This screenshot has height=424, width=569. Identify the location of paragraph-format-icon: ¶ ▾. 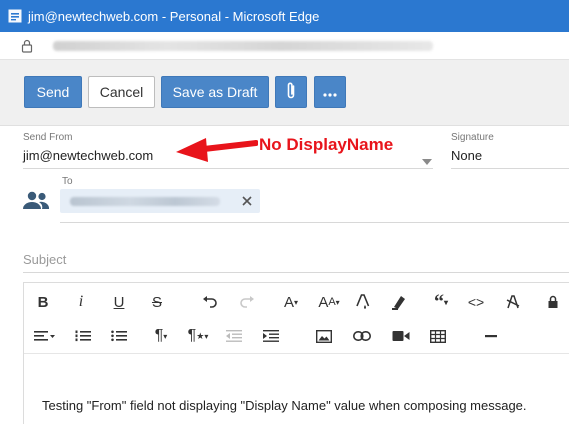
(161, 336).